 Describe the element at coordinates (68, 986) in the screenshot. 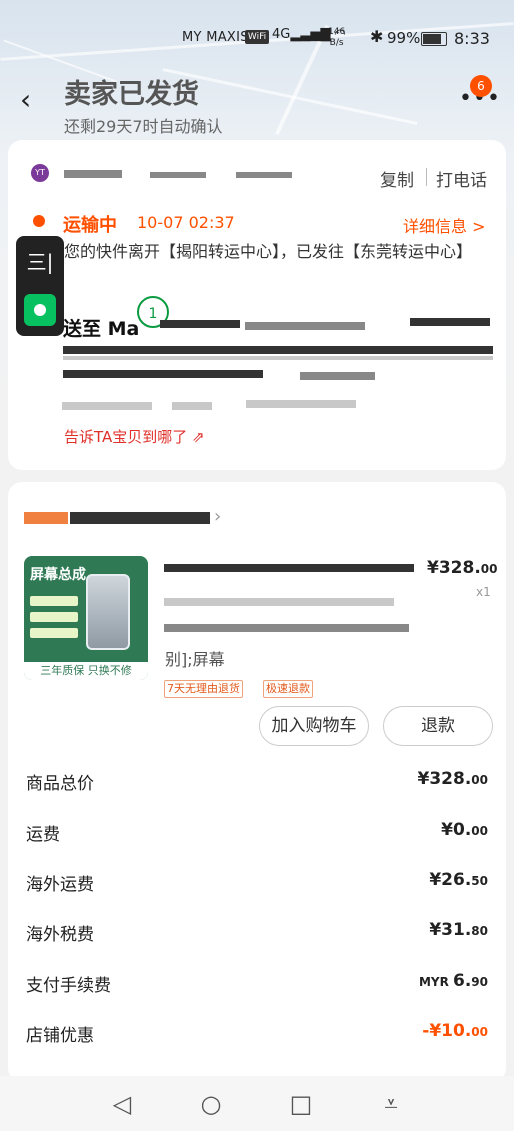

I see `fee-label: 支付手续费` at that location.